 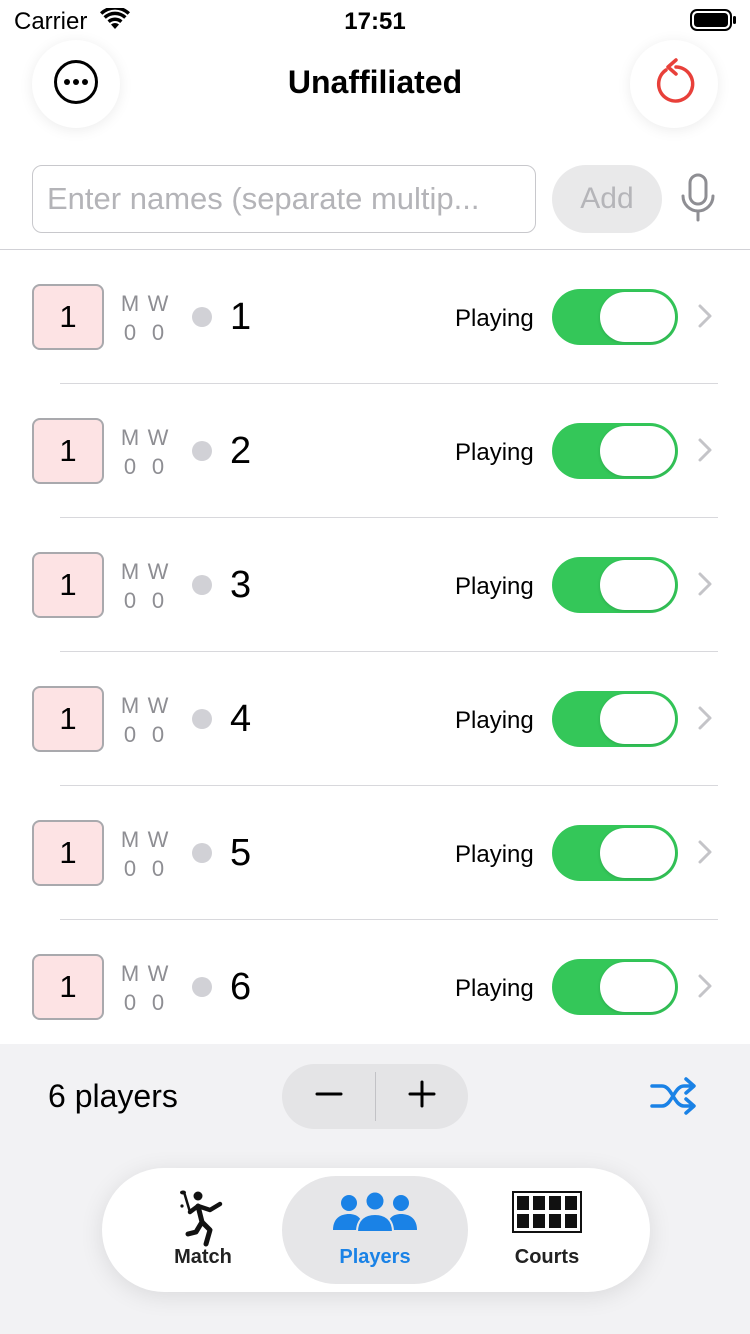 What do you see at coordinates (375, 585) in the screenshot?
I see `player-row: 1 M W 0 0 3 Playing` at bounding box center [375, 585].